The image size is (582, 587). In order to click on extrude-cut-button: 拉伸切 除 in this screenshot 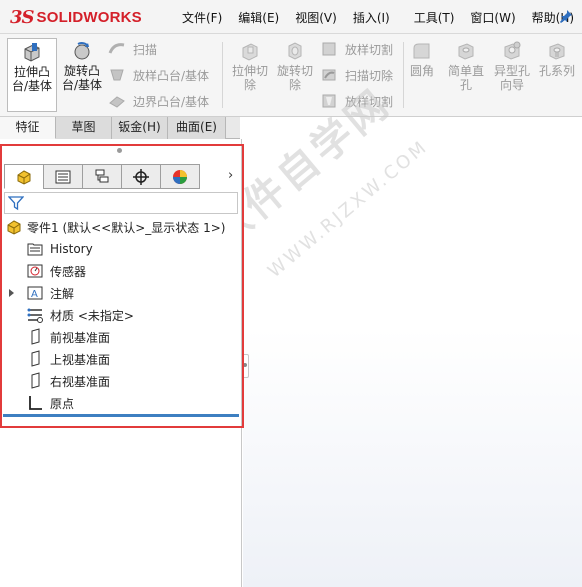, I will do `click(250, 75)`.